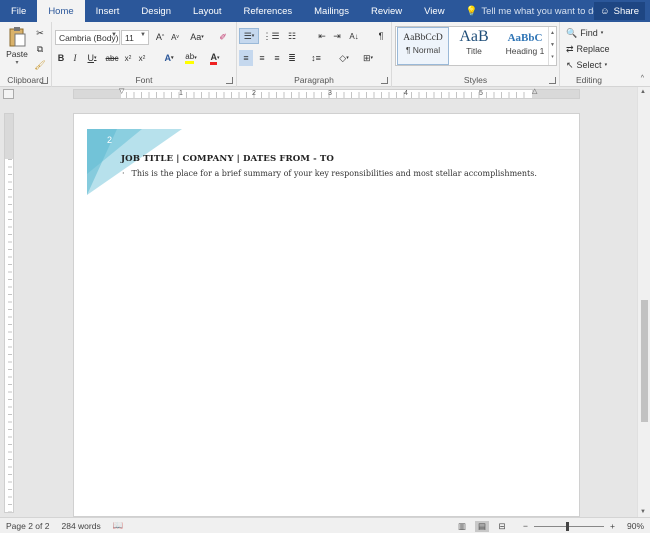  What do you see at coordinates (121, 91) in the screenshot?
I see `indent-marker-icon: ▽` at bounding box center [121, 91].